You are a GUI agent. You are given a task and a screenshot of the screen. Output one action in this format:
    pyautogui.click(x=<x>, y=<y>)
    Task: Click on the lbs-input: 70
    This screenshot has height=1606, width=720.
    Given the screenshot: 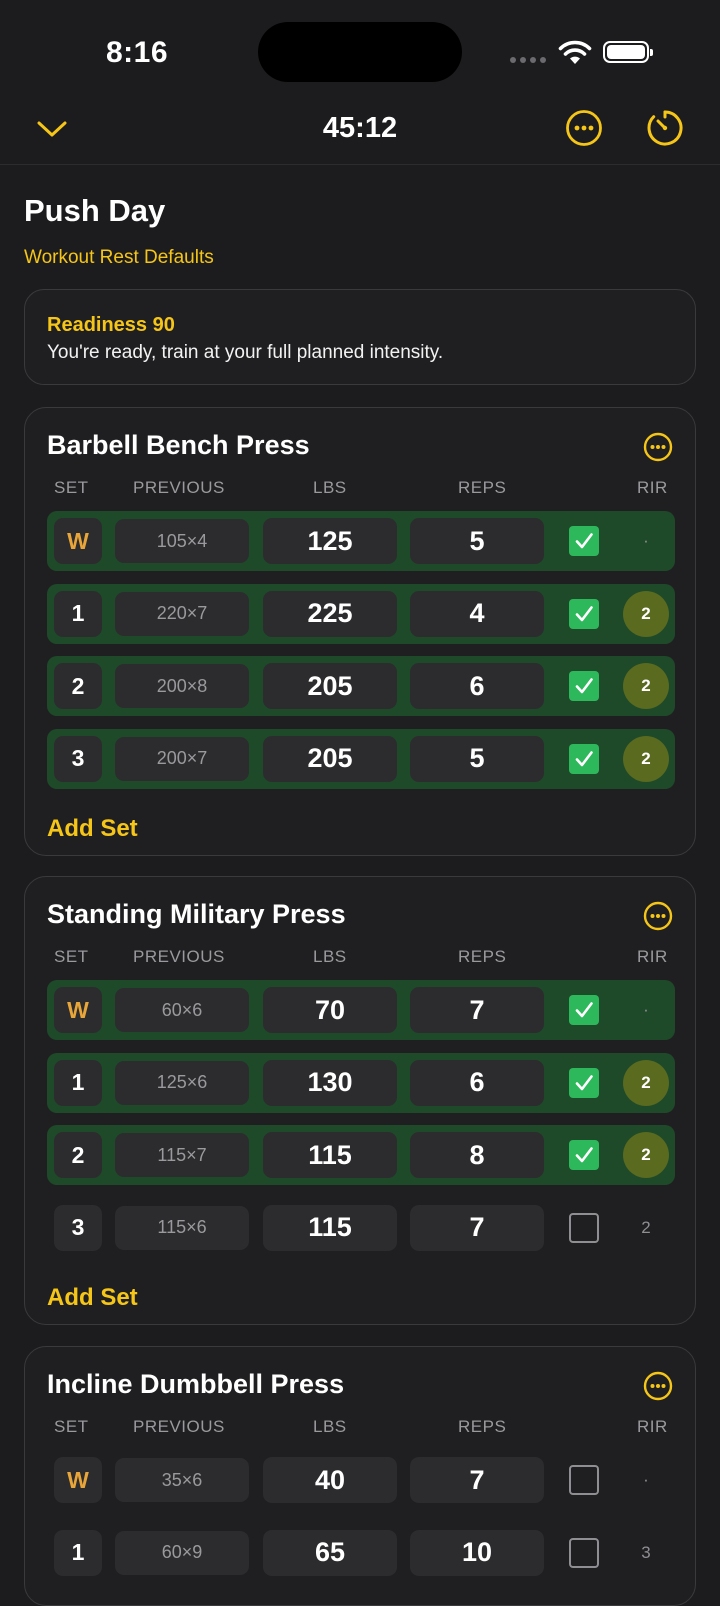 What is the action you would take?
    pyautogui.click(x=330, y=1010)
    